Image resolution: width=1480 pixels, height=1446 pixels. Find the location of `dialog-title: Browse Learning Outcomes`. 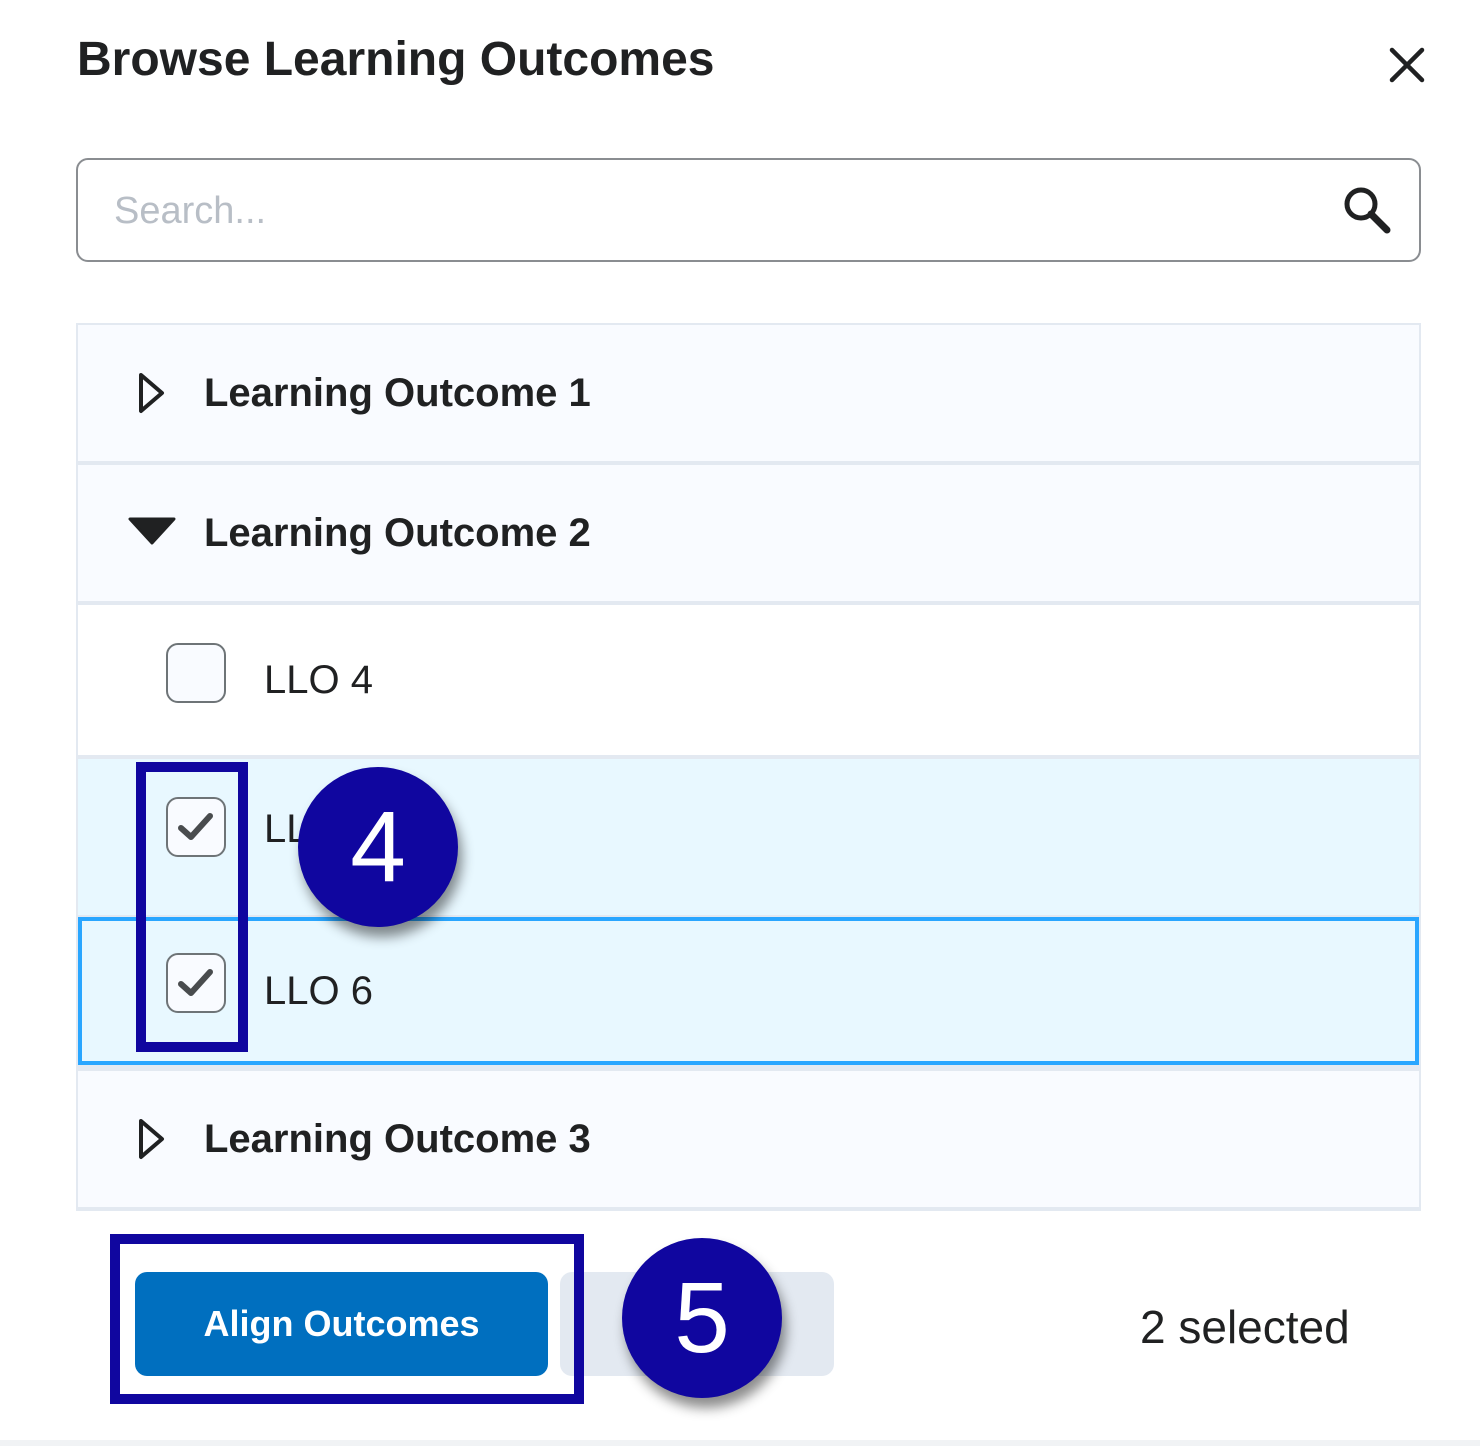

dialog-title: Browse Learning Outcomes is located at coordinates (396, 59).